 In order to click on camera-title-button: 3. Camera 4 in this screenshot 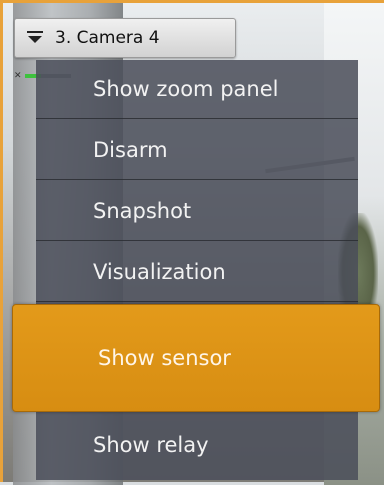, I will do `click(125, 38)`.